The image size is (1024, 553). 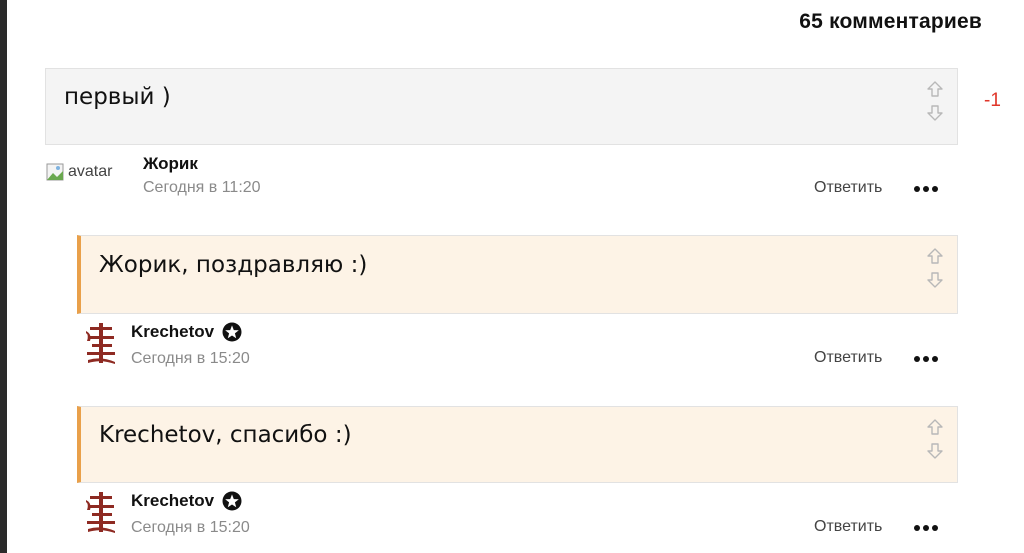 What do you see at coordinates (890, 21) in the screenshot?
I see `comment-count: 65 комментариев` at bounding box center [890, 21].